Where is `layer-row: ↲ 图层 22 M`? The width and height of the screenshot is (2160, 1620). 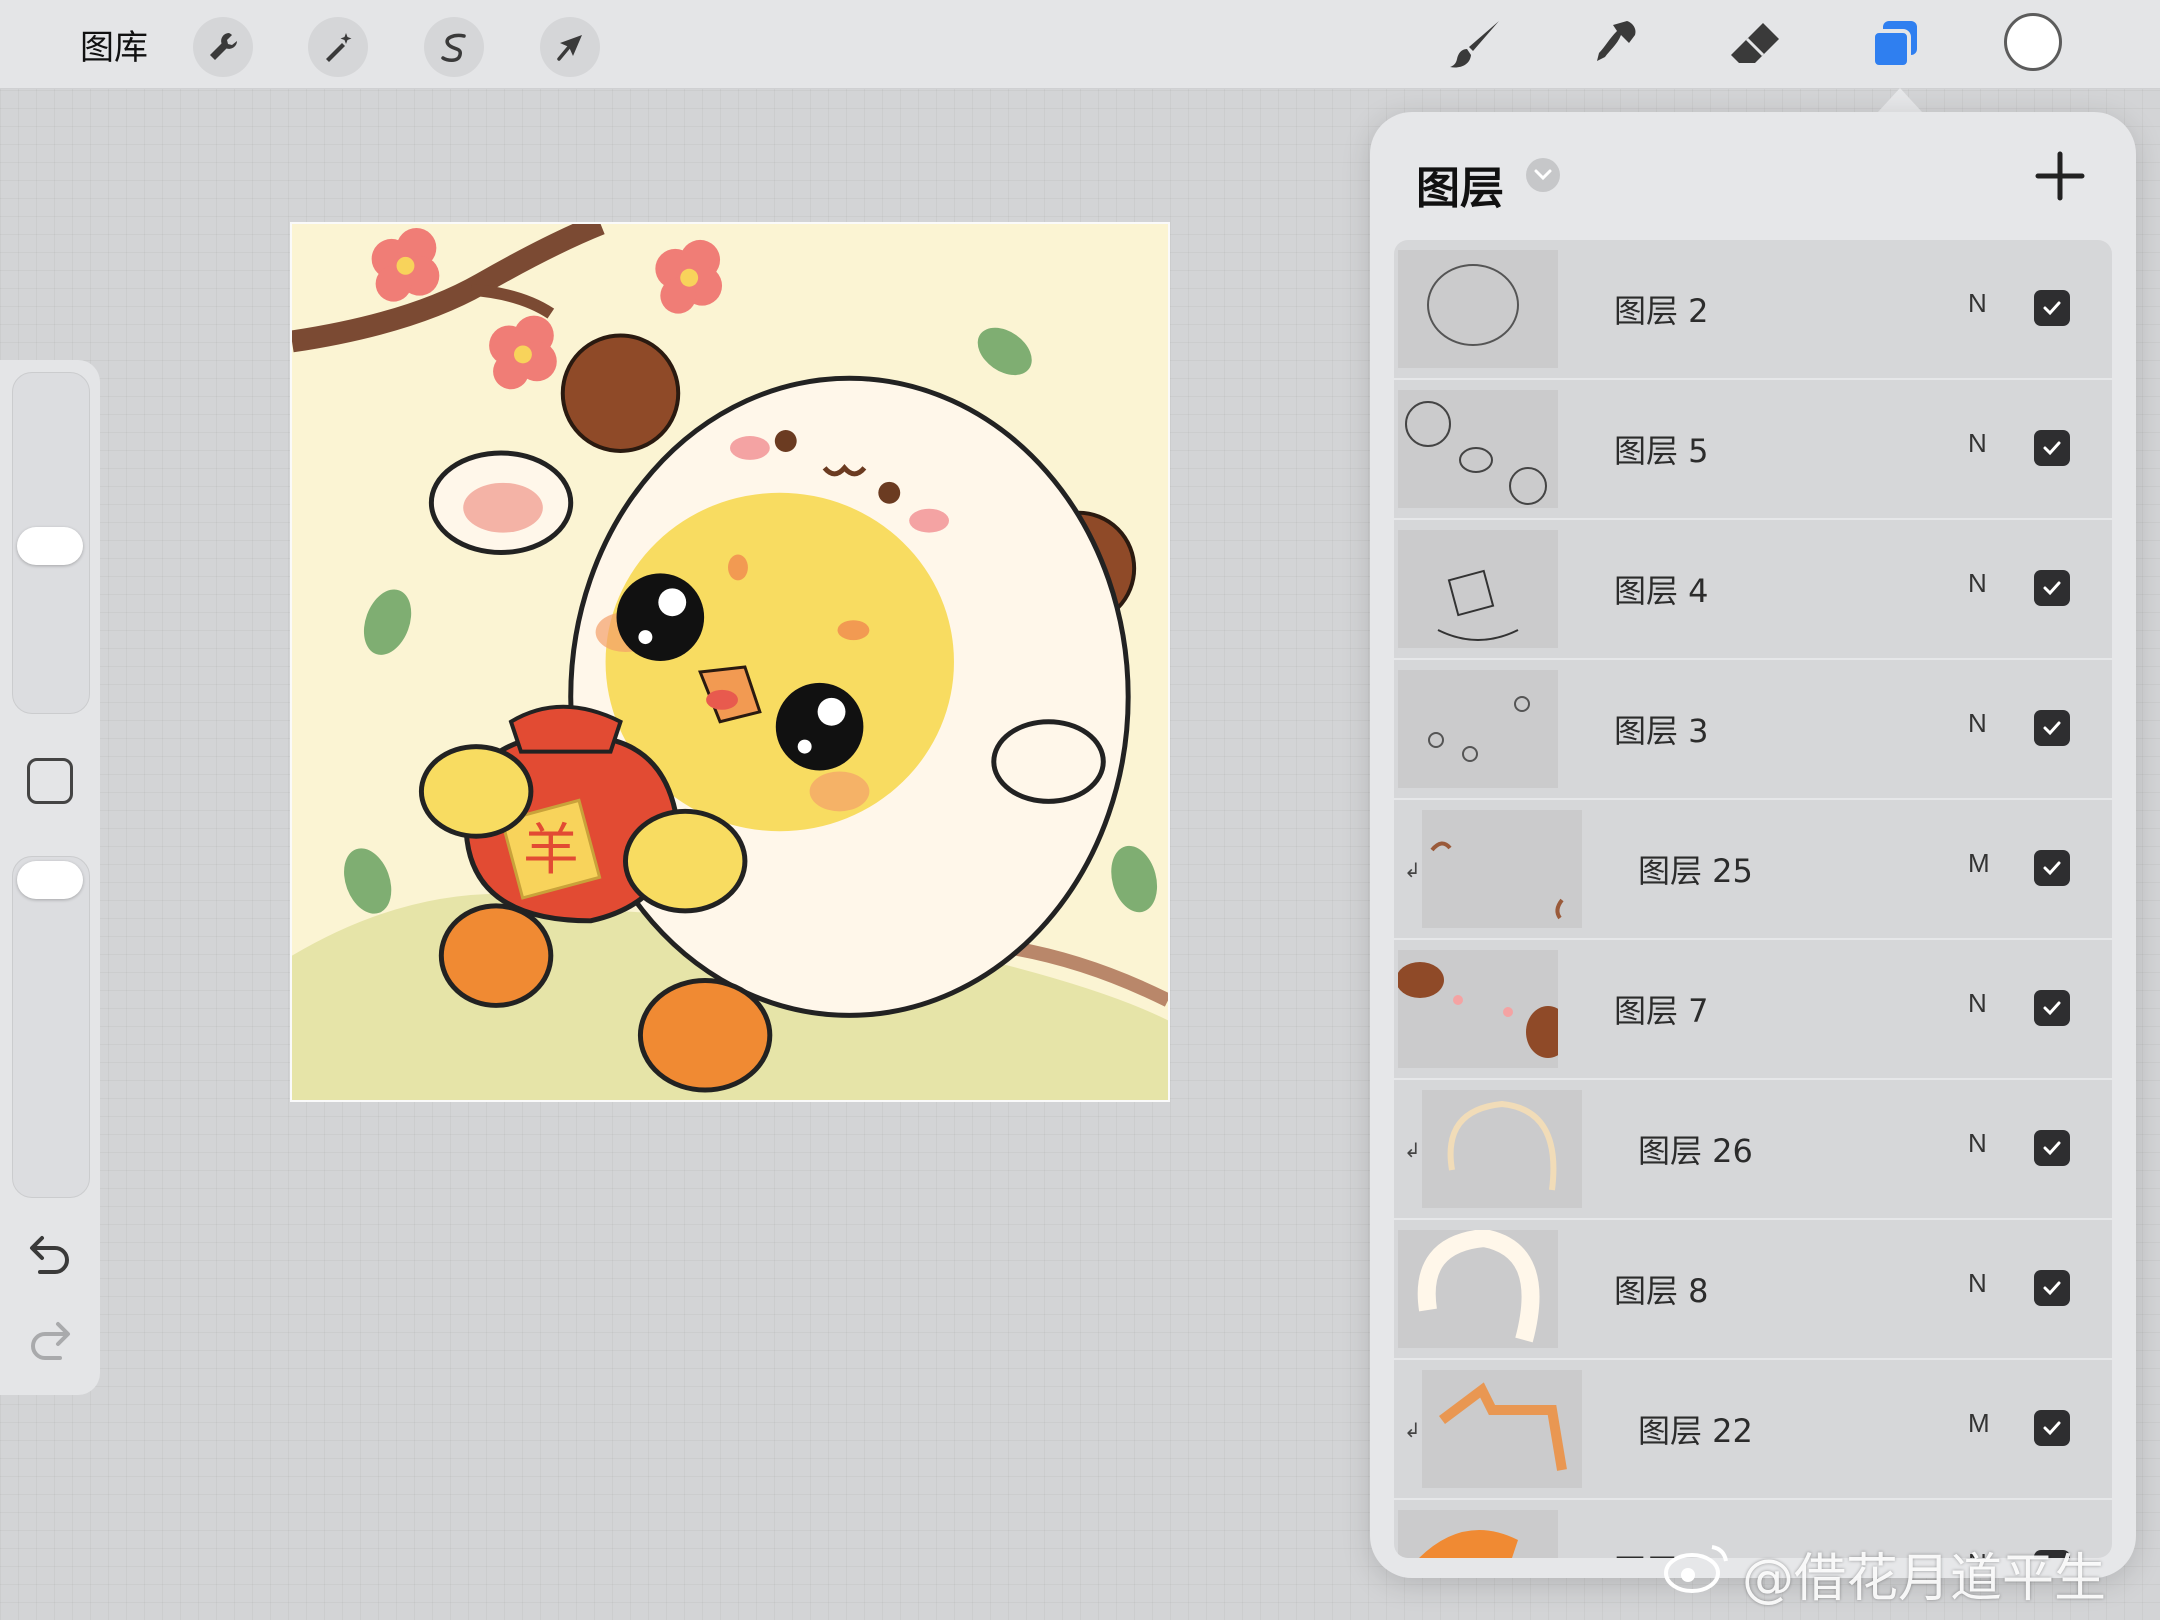 layer-row: ↲ 图层 22 M is located at coordinates (1753, 1430).